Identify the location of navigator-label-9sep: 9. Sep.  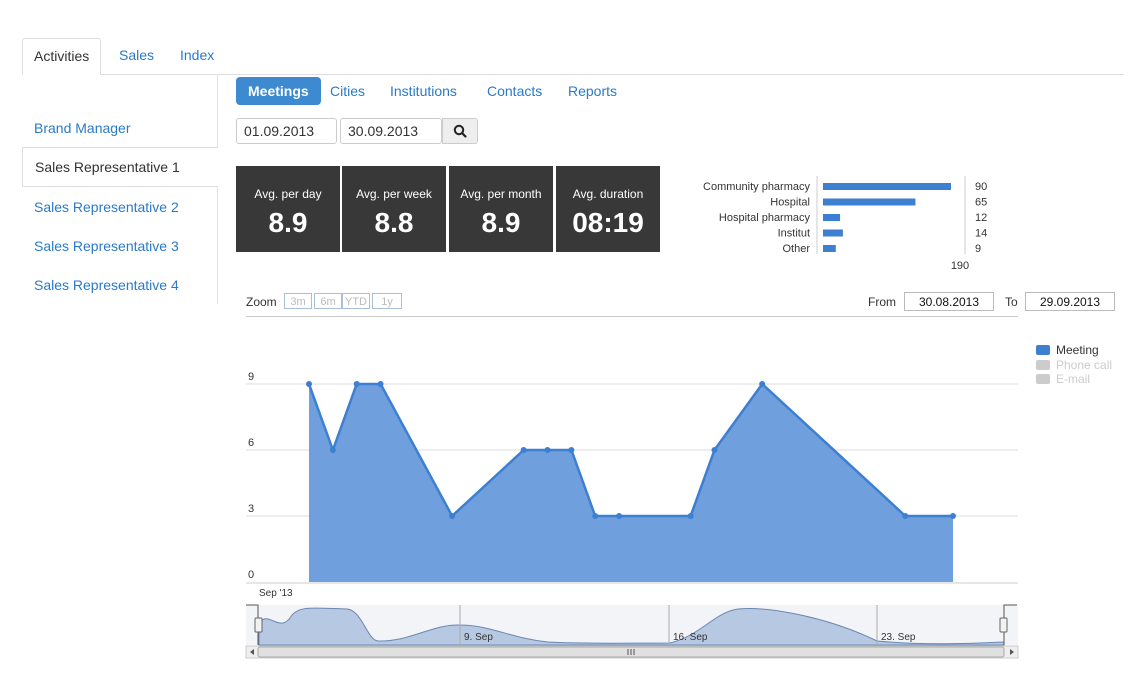
(478, 637).